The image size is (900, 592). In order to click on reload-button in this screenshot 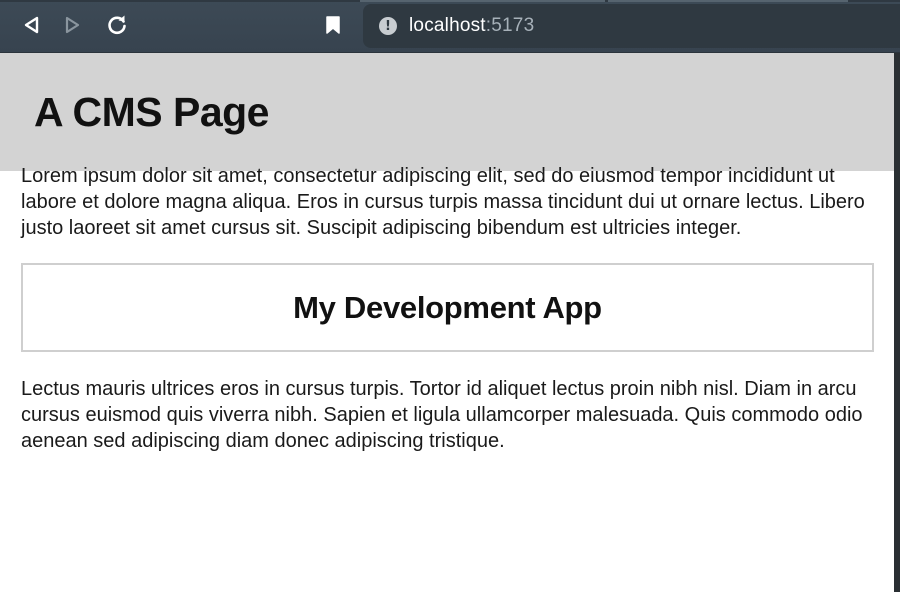, I will do `click(117, 25)`.